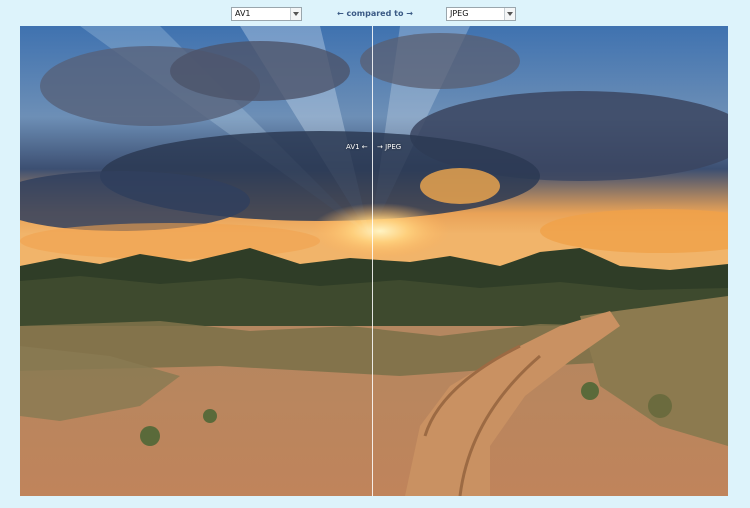 The image size is (750, 508). What do you see at coordinates (481, 14) in the screenshot?
I see `right-format-select: JPEG` at bounding box center [481, 14].